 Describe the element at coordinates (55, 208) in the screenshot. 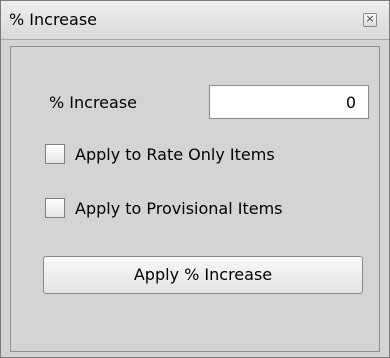

I see `provisional-checkbox` at that location.